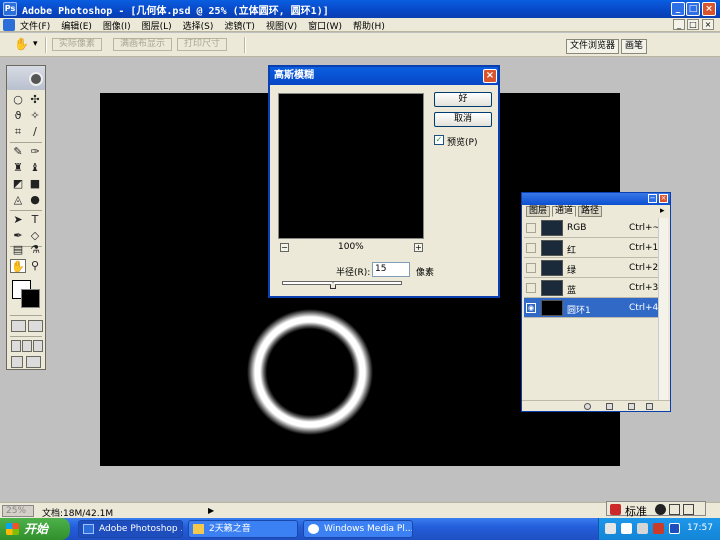  Describe the element at coordinates (18, 200) in the screenshot. I see `blur-tool-icon: ◬` at that location.